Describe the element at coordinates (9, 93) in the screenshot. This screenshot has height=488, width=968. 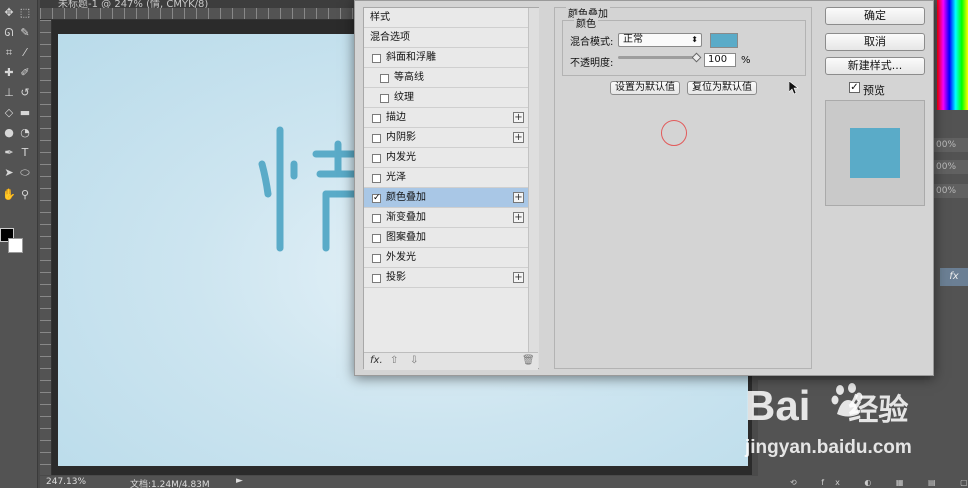
I see `clone-stamp-icon: ⊥` at that location.